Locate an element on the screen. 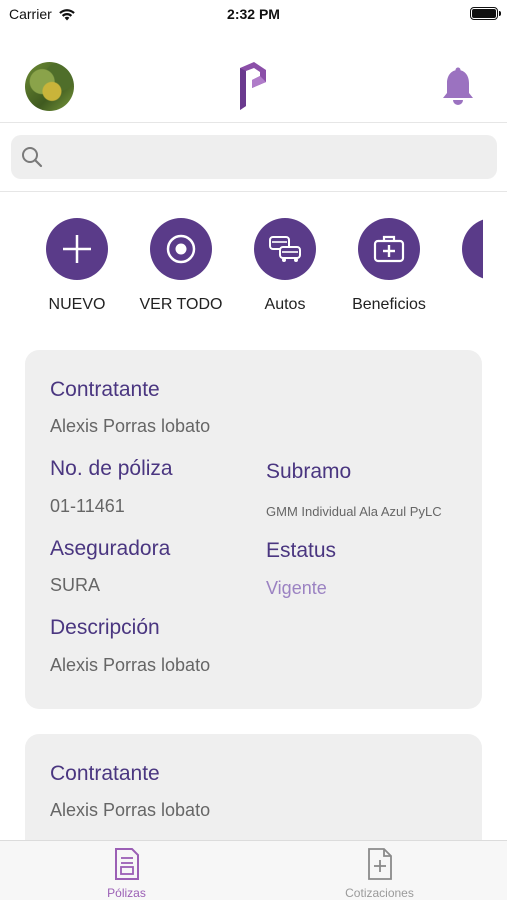 The width and height of the screenshot is (507, 900). estatus-label: Estatus is located at coordinates (301, 550).